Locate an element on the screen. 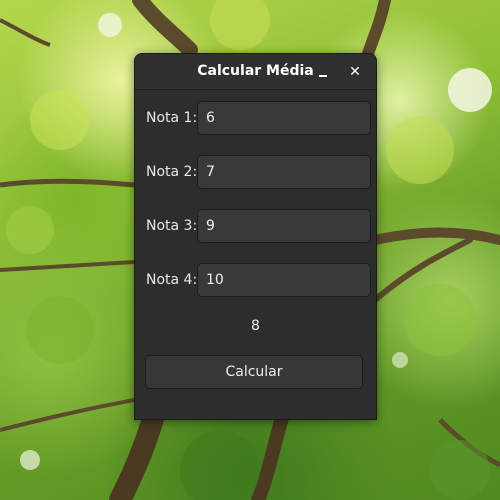  close-button: ✕ is located at coordinates (355, 72).